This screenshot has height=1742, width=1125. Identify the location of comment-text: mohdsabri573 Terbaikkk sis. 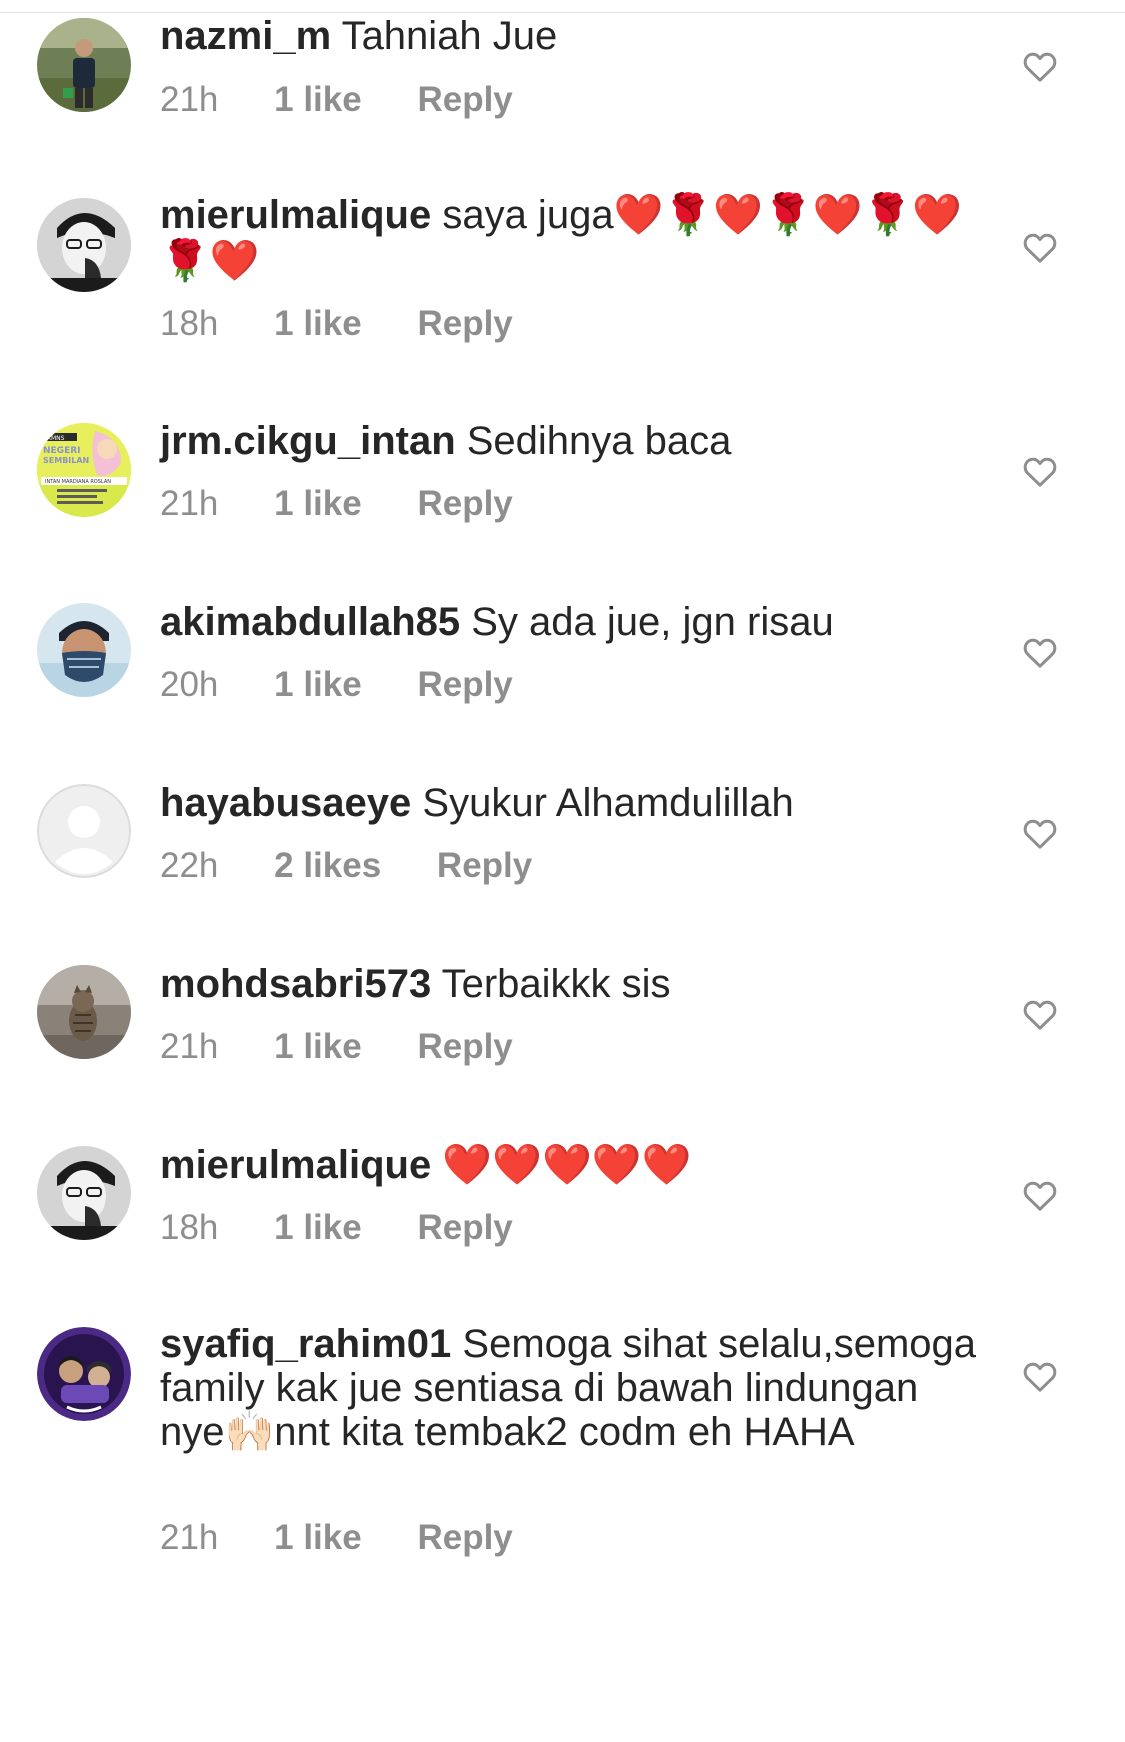
(570, 984).